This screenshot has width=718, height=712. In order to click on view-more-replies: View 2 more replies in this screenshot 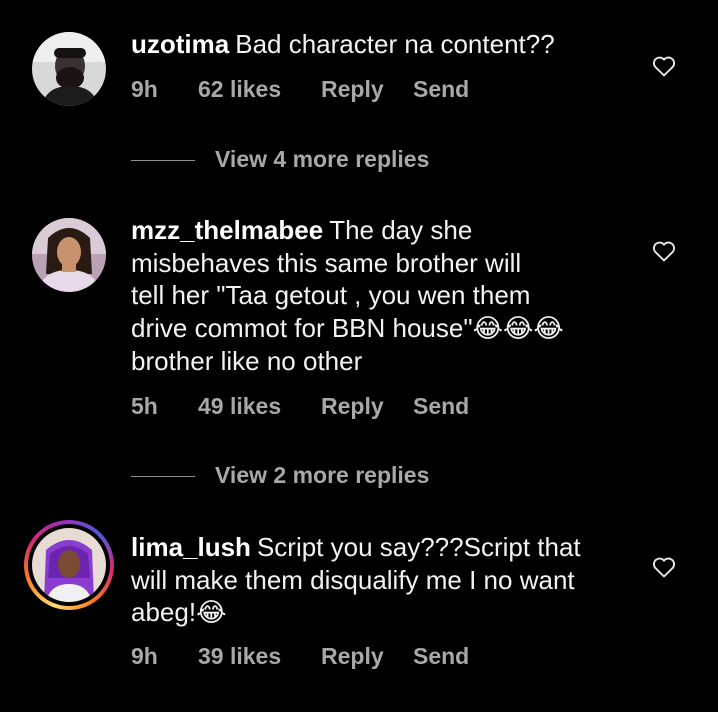, I will do `click(331, 477)`.